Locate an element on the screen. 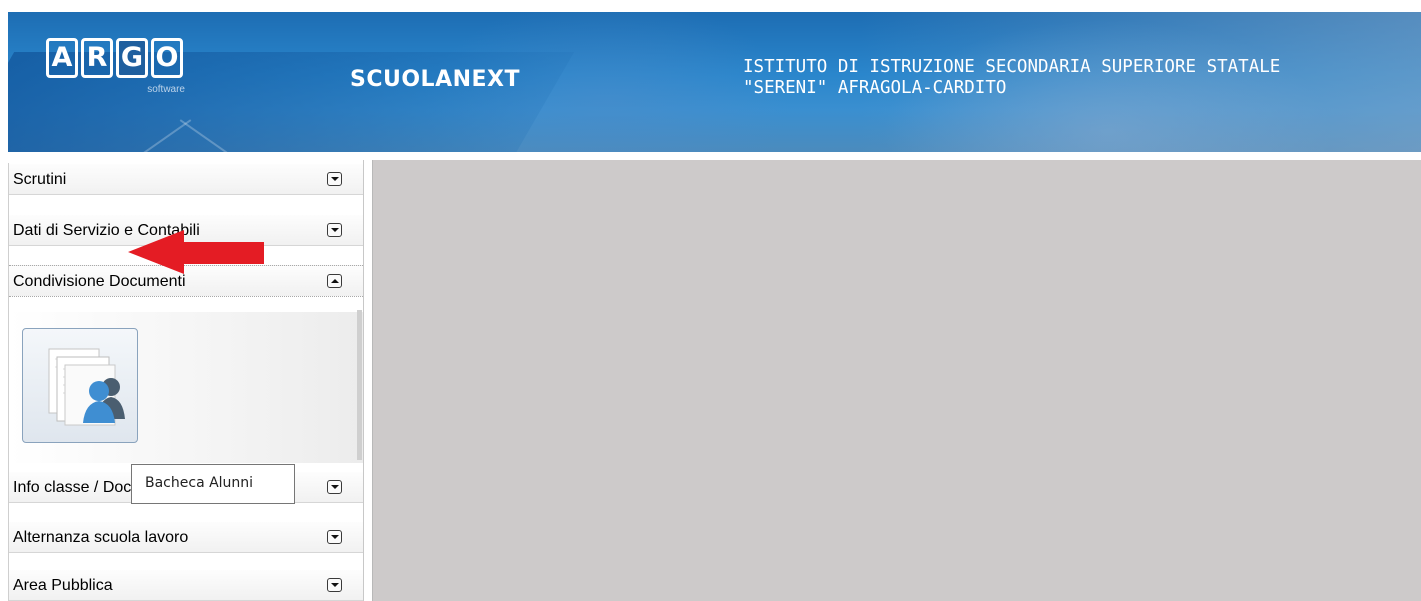 This screenshot has width=1421, height=601. sidebar-splitter is located at coordinates (367, 380).